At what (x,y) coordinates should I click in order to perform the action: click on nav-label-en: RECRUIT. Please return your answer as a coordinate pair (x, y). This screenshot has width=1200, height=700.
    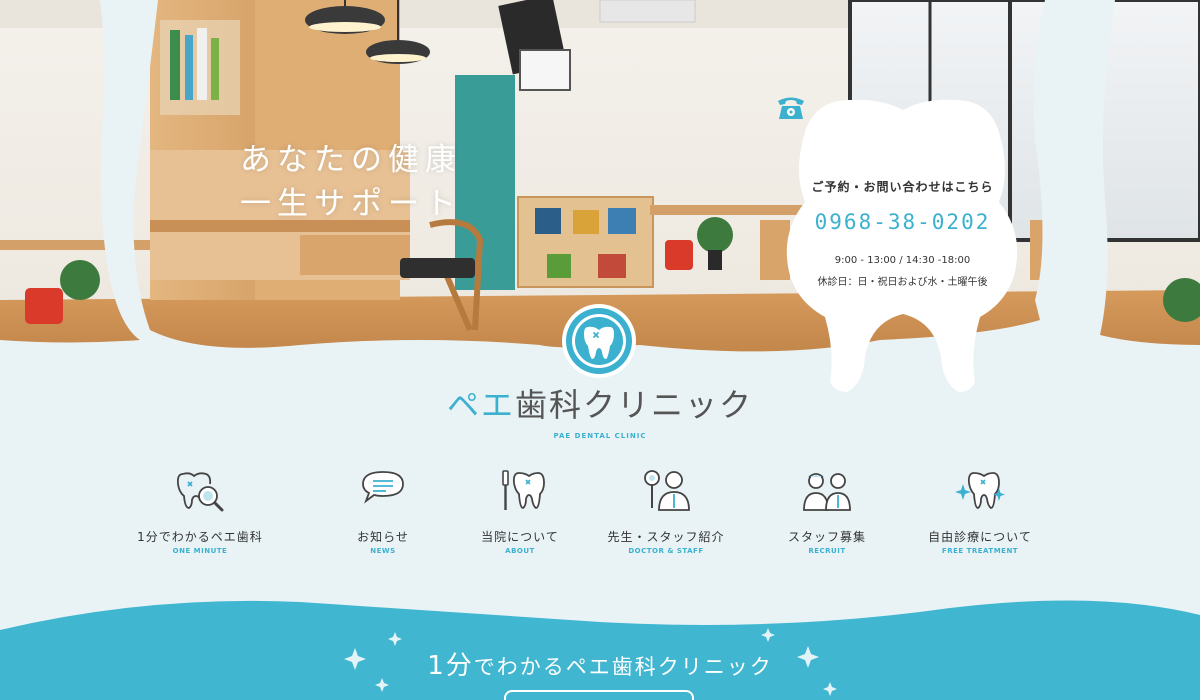
    Looking at the image, I should click on (827, 551).